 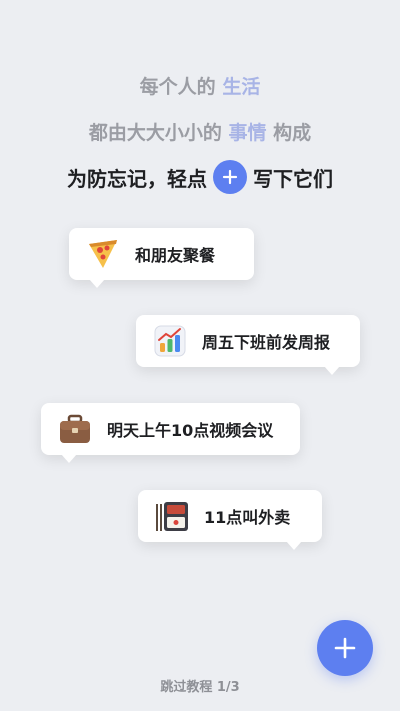 What do you see at coordinates (247, 133) in the screenshot?
I see `intro-line-2-highlight: 事情` at bounding box center [247, 133].